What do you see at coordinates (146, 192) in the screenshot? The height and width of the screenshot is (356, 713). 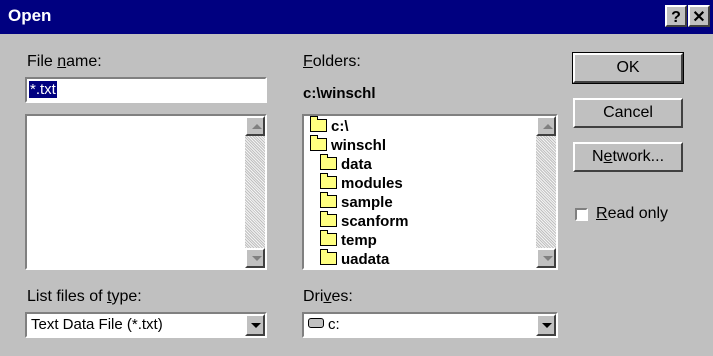 I see `file-list` at bounding box center [146, 192].